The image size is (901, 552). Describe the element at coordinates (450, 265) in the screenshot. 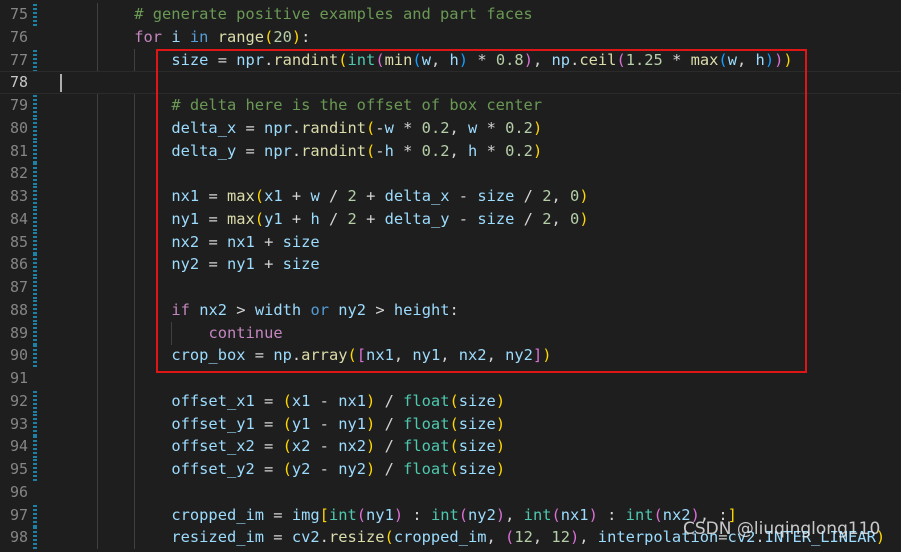

I see `code-line: 86 ny2 = ny1 + size` at that location.